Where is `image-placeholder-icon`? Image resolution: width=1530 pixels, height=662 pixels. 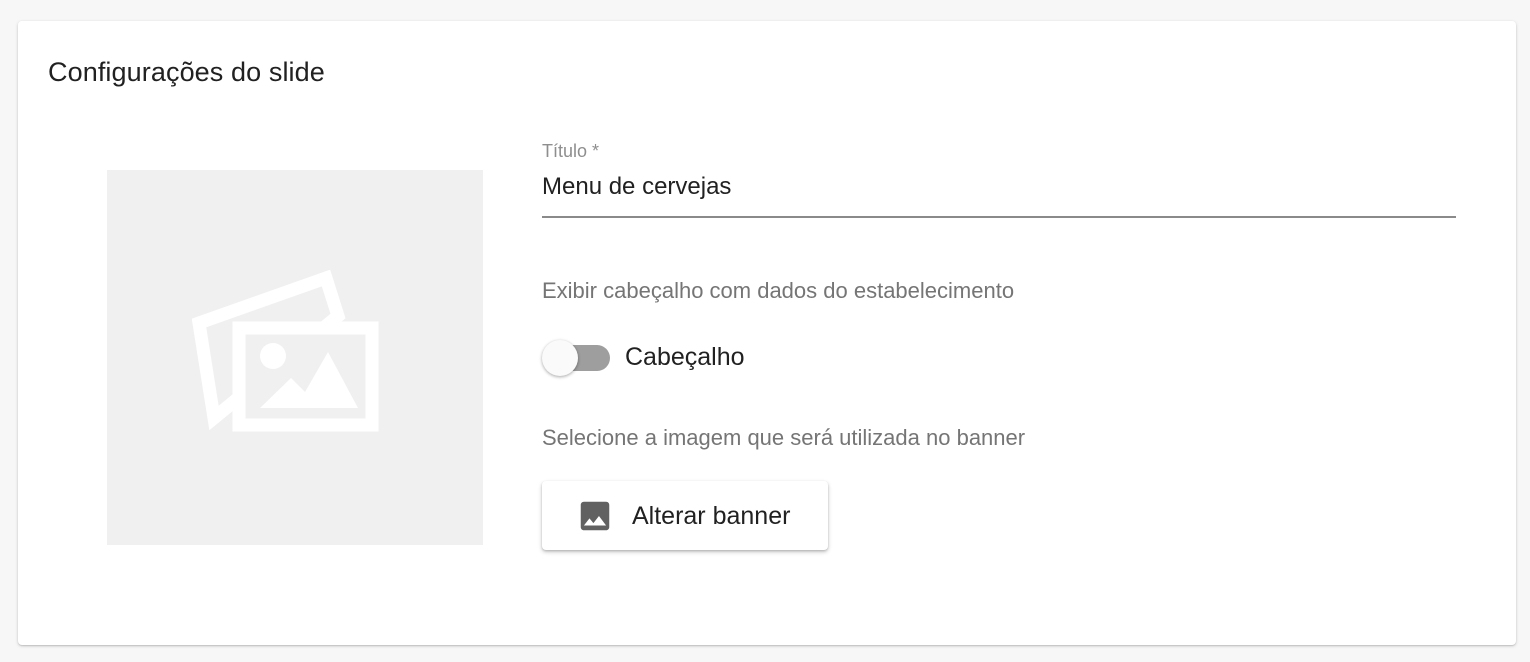 image-placeholder-icon is located at coordinates (291, 351).